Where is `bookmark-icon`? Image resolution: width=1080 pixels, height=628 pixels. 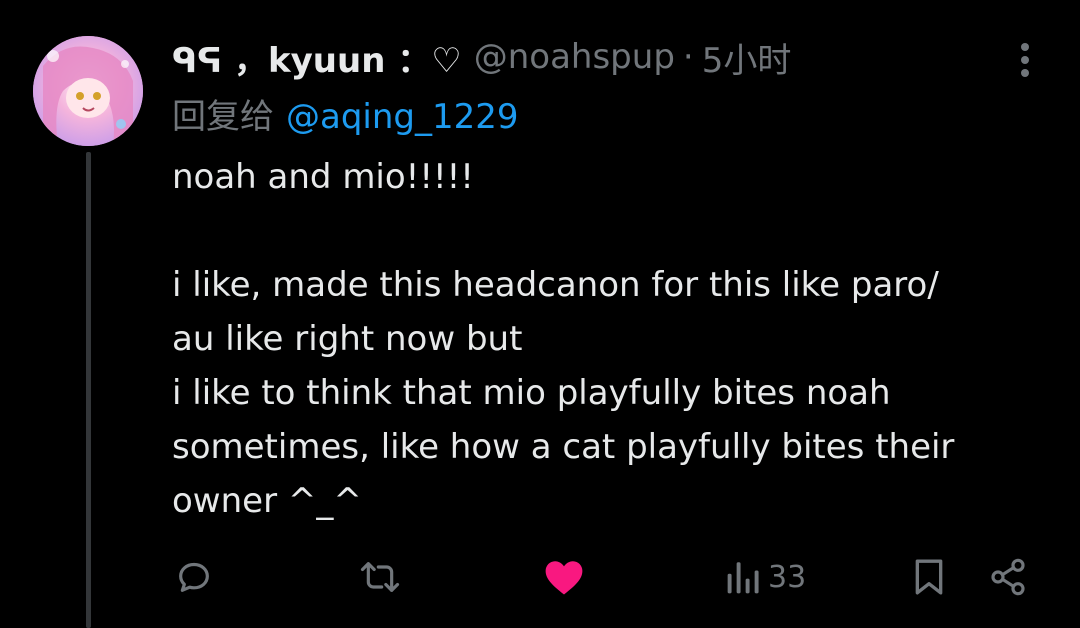
bookmark-icon is located at coordinates (929, 577).